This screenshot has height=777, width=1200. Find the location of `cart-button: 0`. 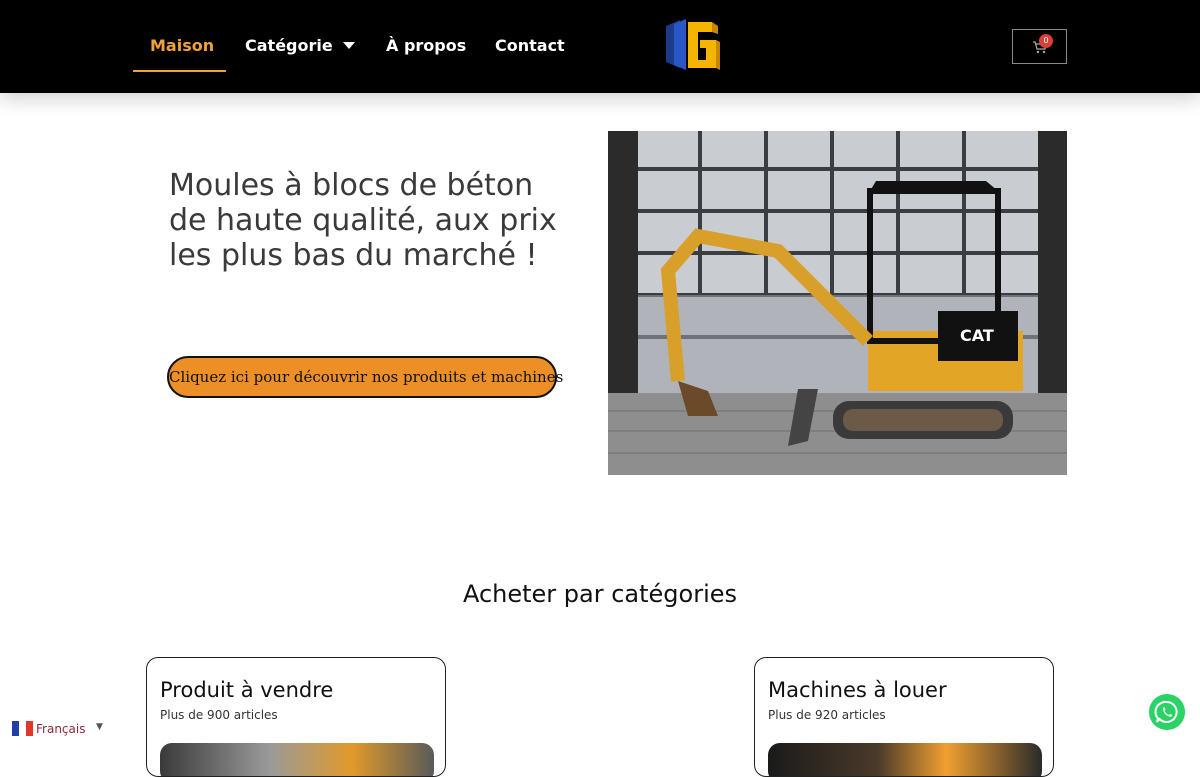

cart-button: 0 is located at coordinates (1039, 46).